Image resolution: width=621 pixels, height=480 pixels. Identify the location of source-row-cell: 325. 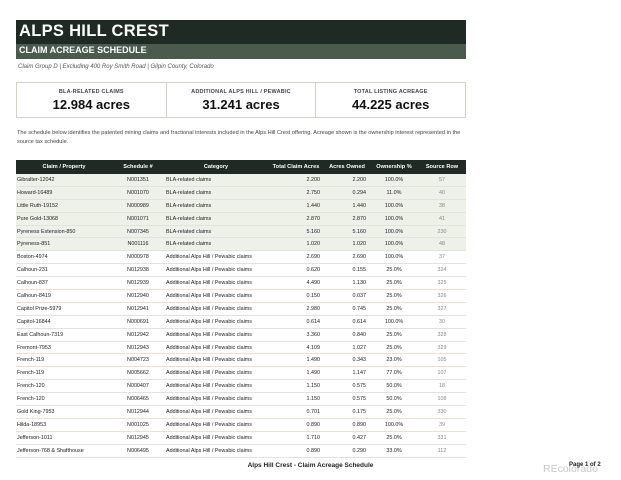
(442, 283).